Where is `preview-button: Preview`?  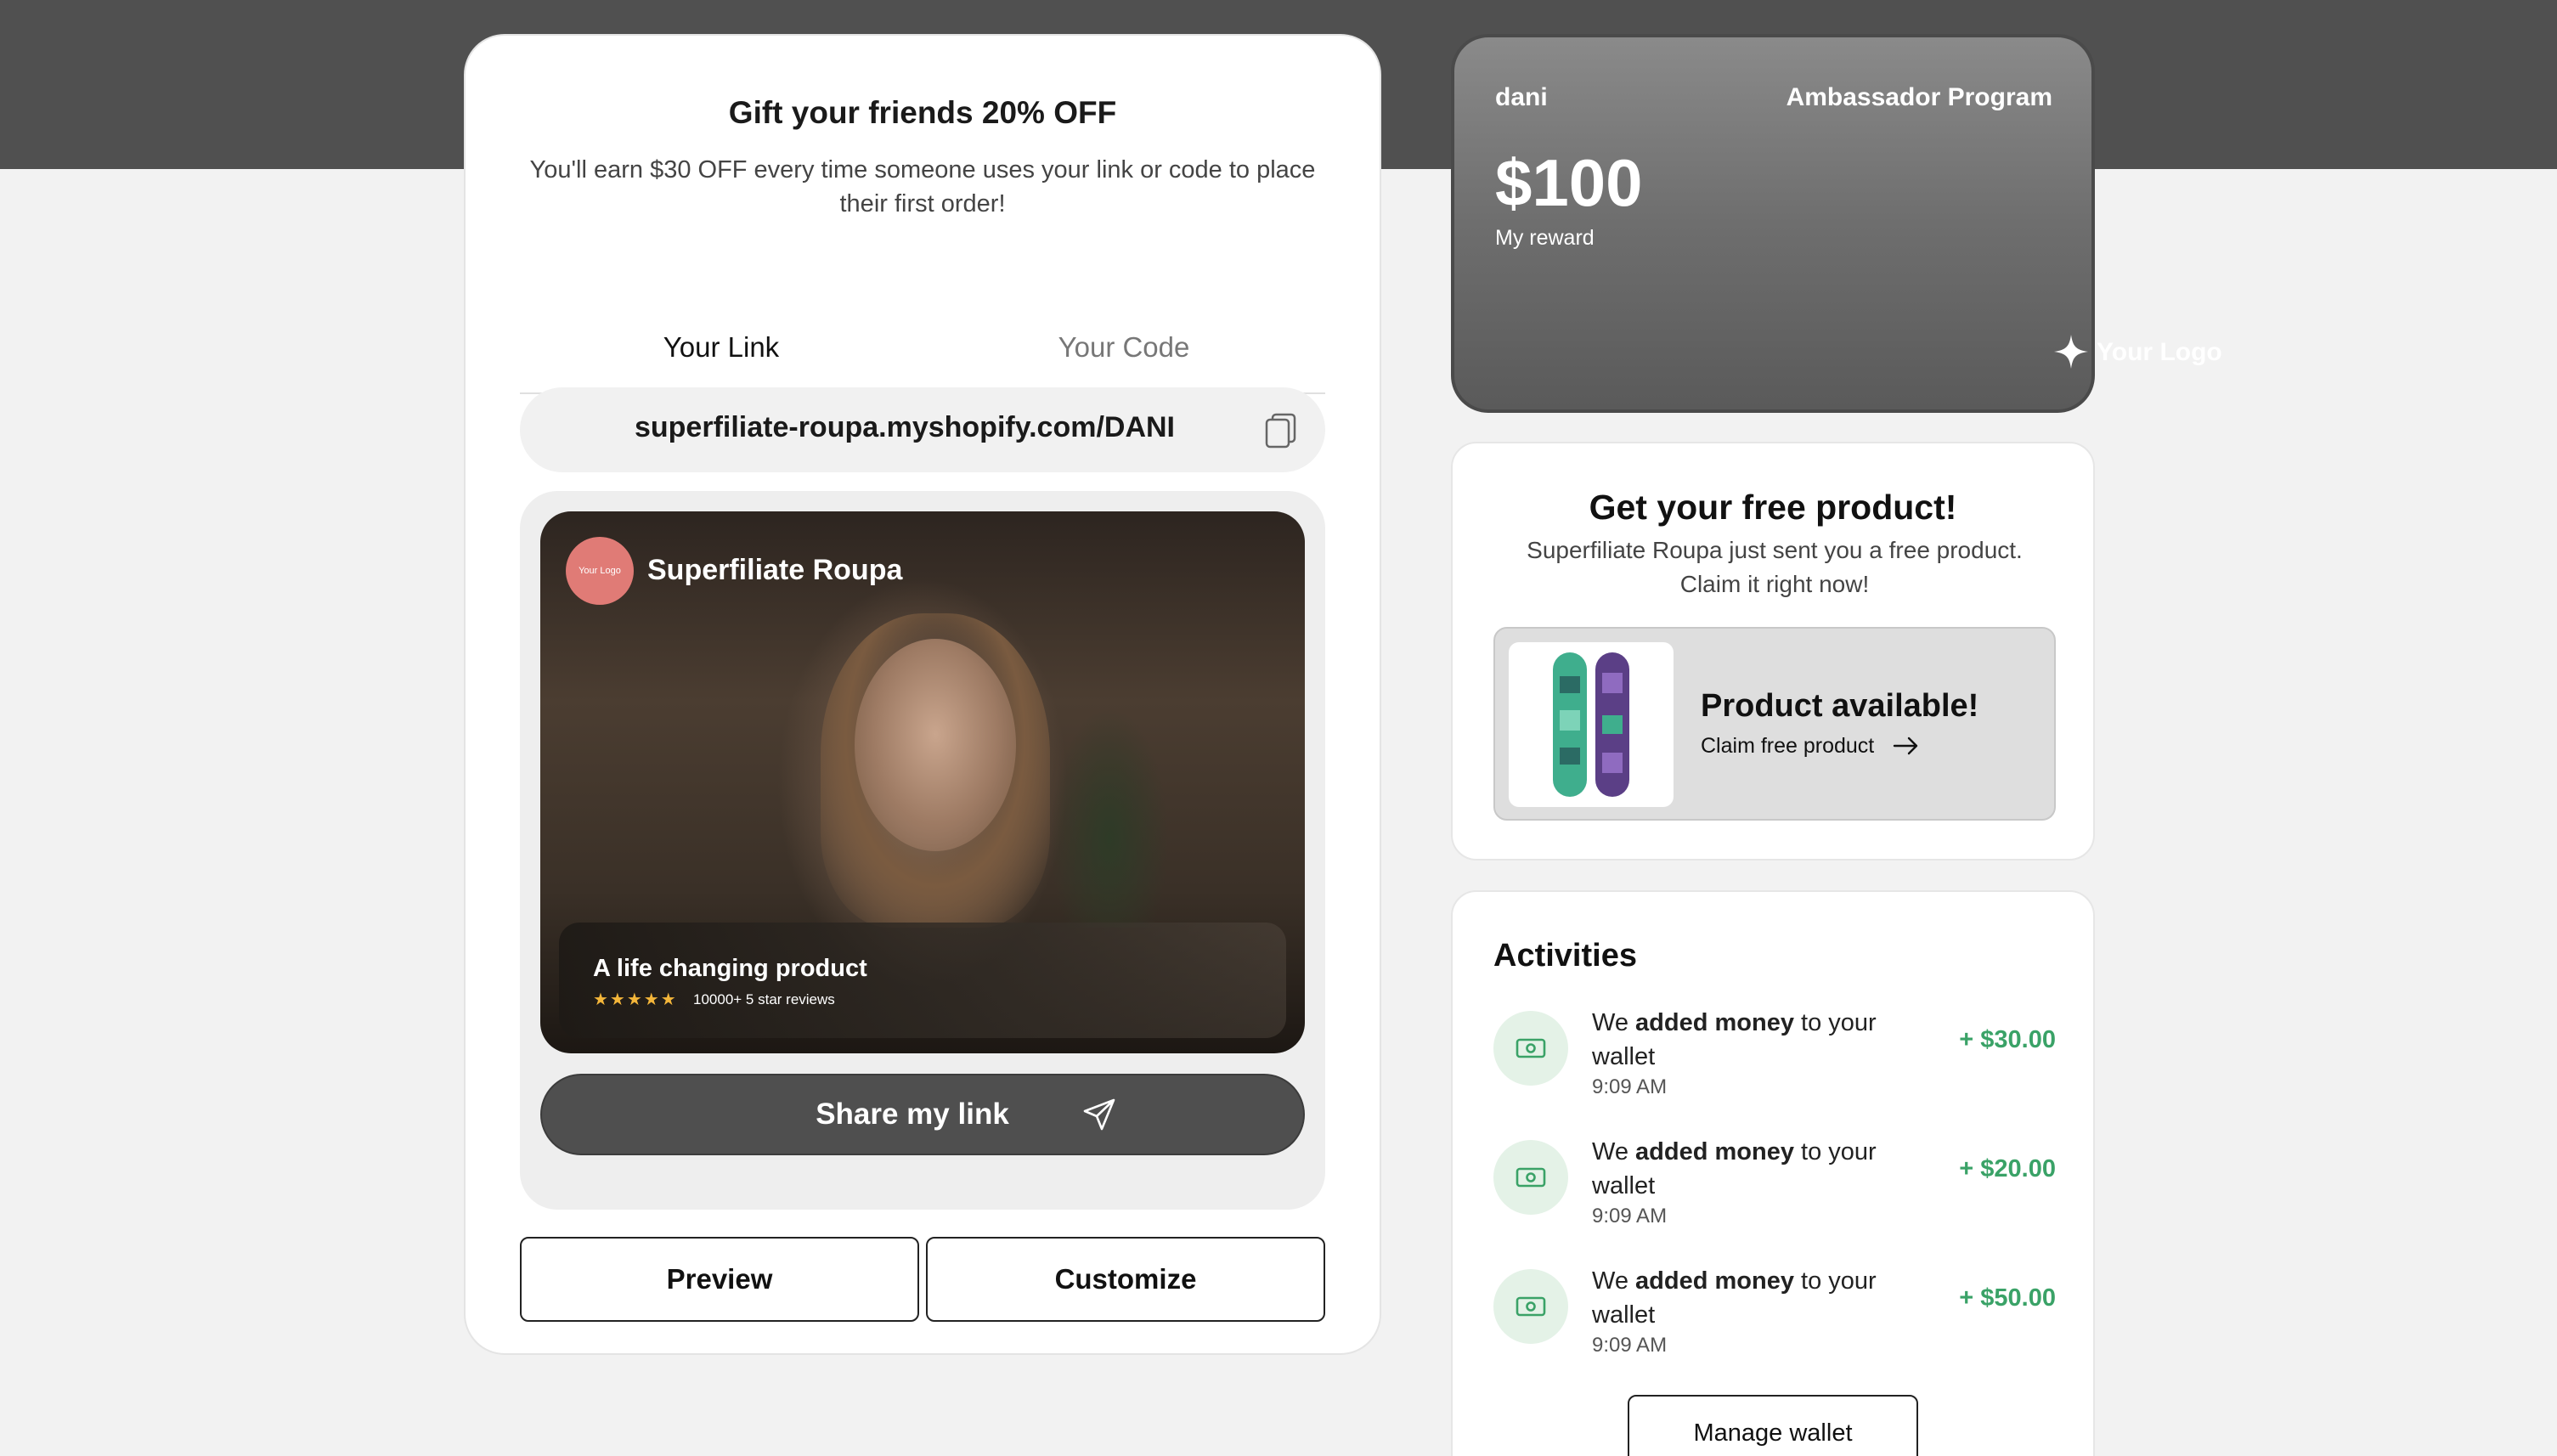 preview-button: Preview is located at coordinates (719, 1280).